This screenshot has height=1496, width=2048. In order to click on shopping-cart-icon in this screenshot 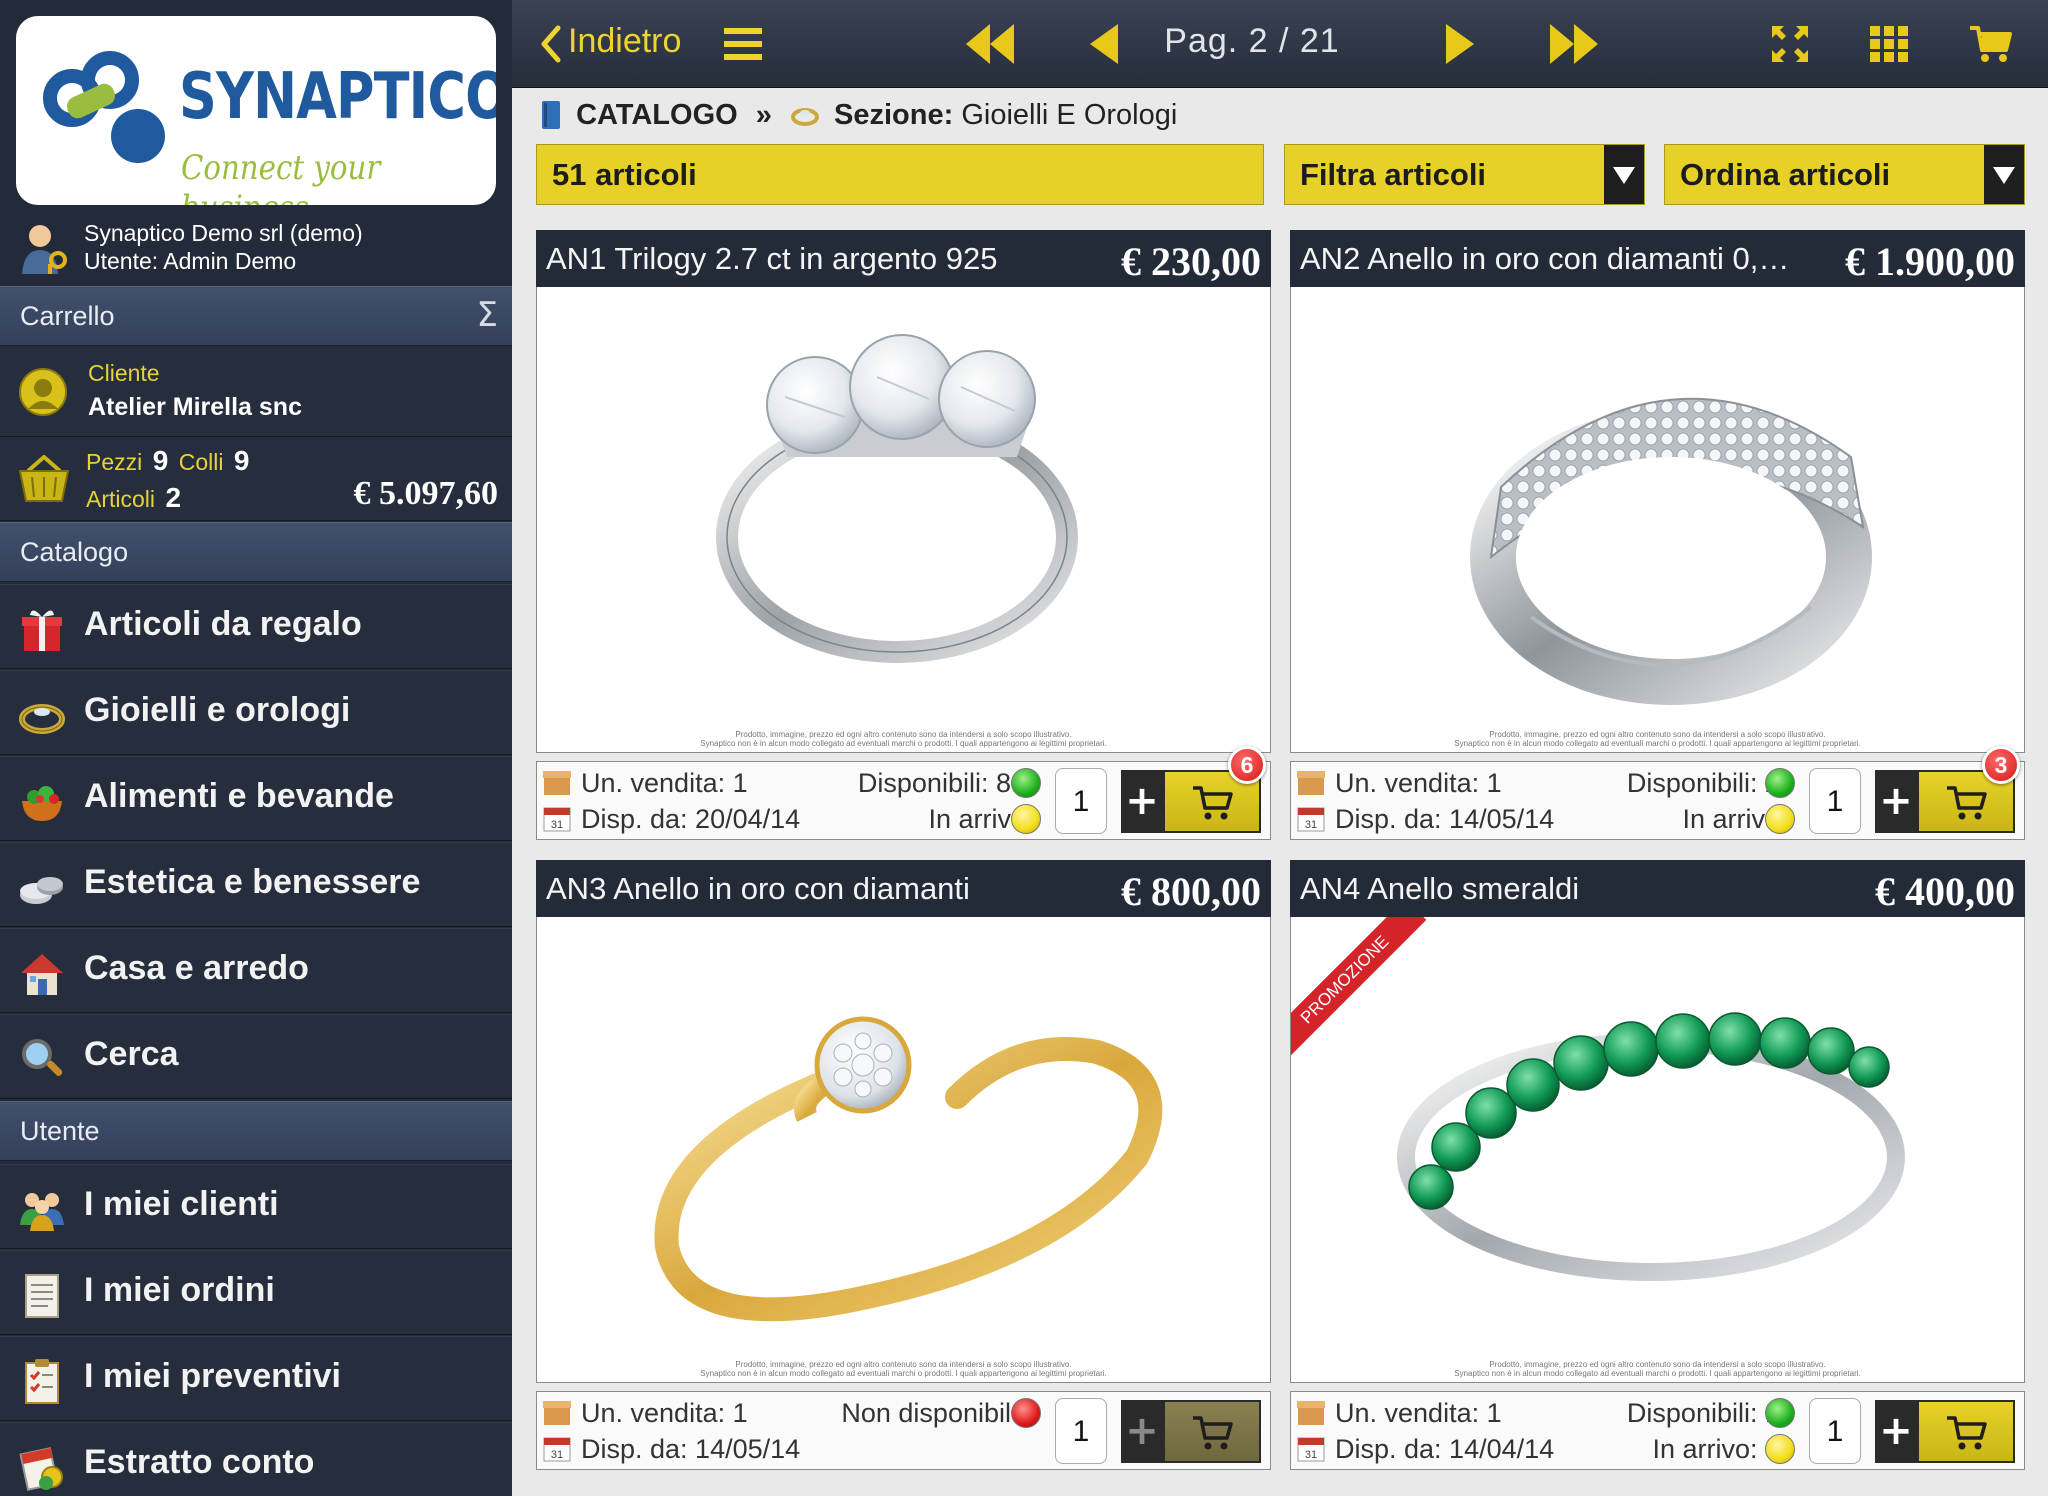, I will do `click(1991, 44)`.